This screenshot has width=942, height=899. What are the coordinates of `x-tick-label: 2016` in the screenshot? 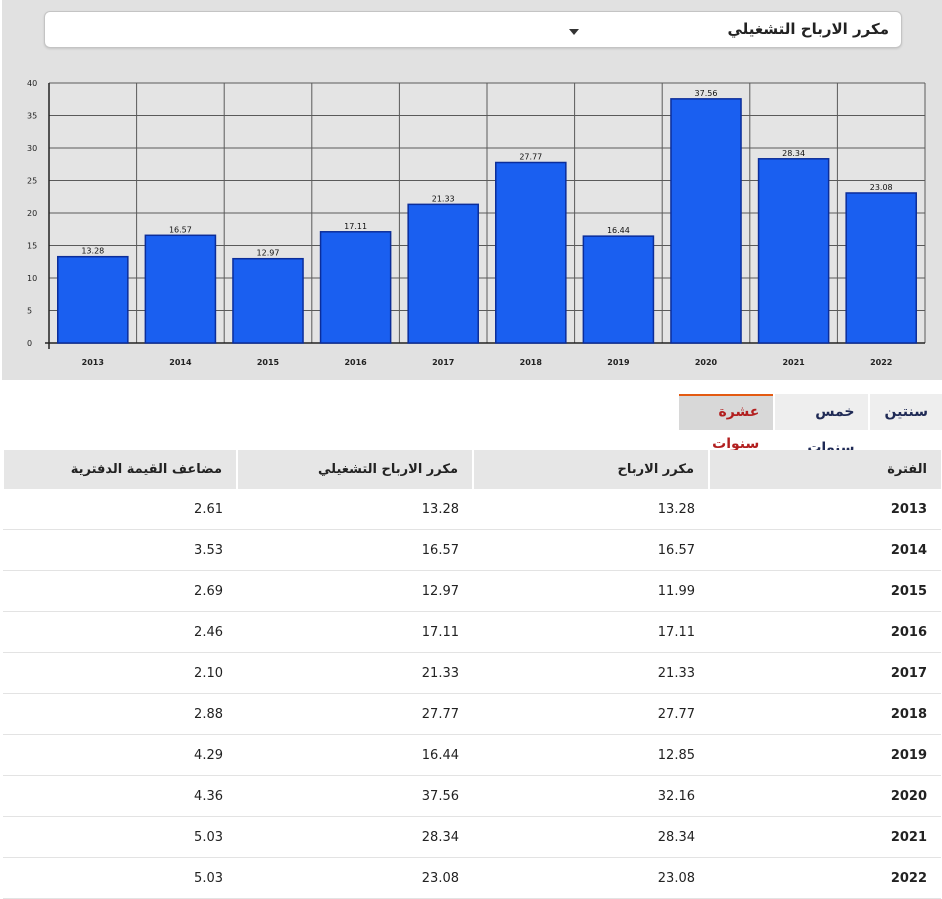 It's located at (355, 362).